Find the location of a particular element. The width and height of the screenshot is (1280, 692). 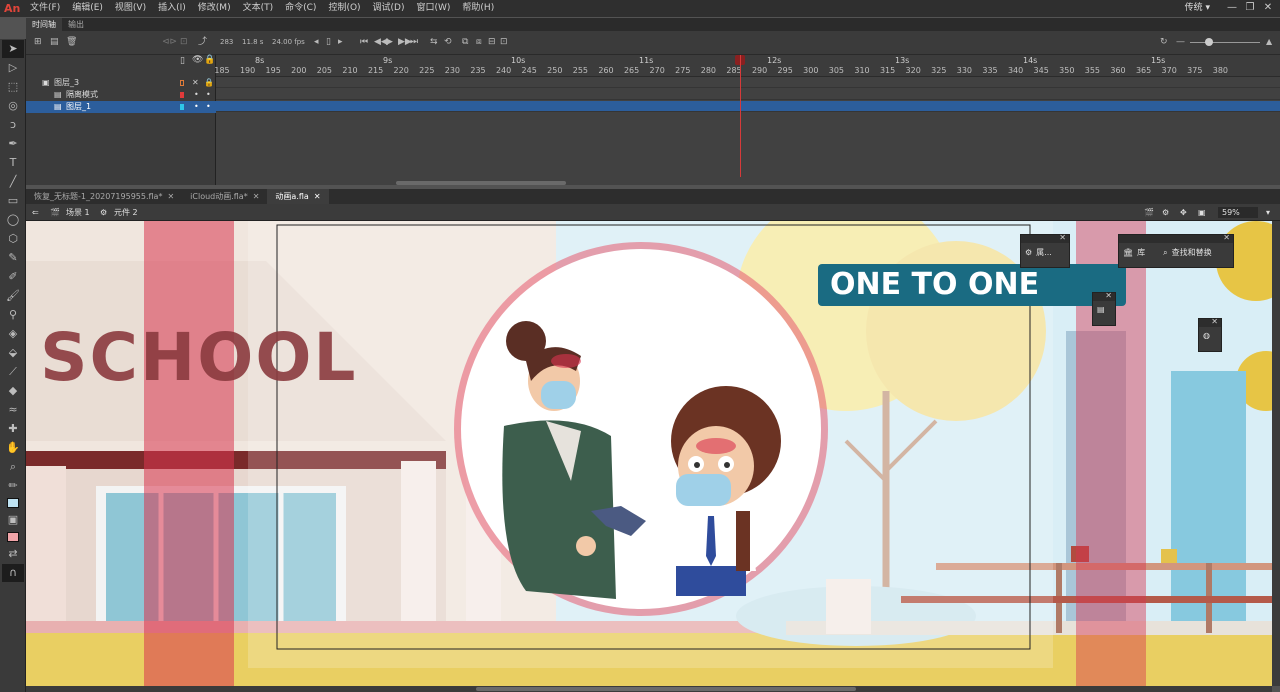

new-layer-icon: ⊞ is located at coordinates (38, 42).